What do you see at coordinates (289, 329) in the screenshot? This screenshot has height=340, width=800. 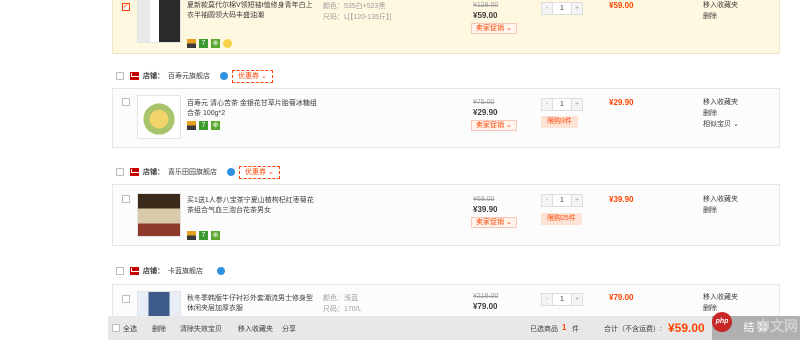 I see `share-link: 分享` at bounding box center [289, 329].